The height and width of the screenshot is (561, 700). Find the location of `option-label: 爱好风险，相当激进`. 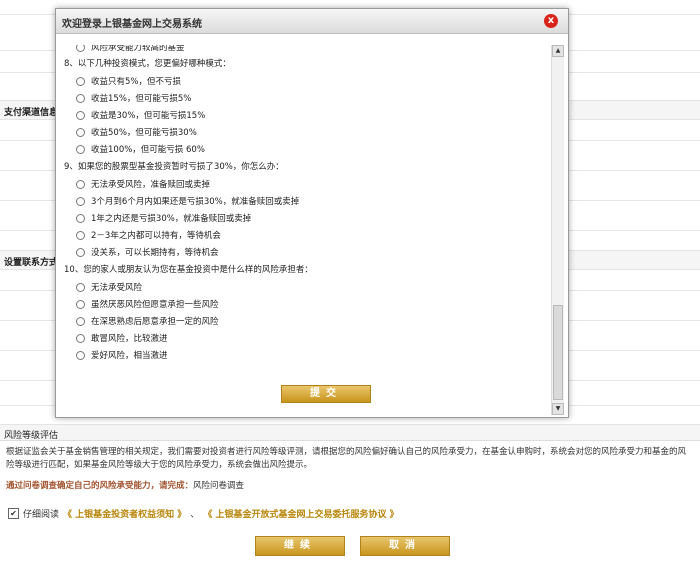

option-label: 爱好风险，相当激进 is located at coordinates (129, 356).